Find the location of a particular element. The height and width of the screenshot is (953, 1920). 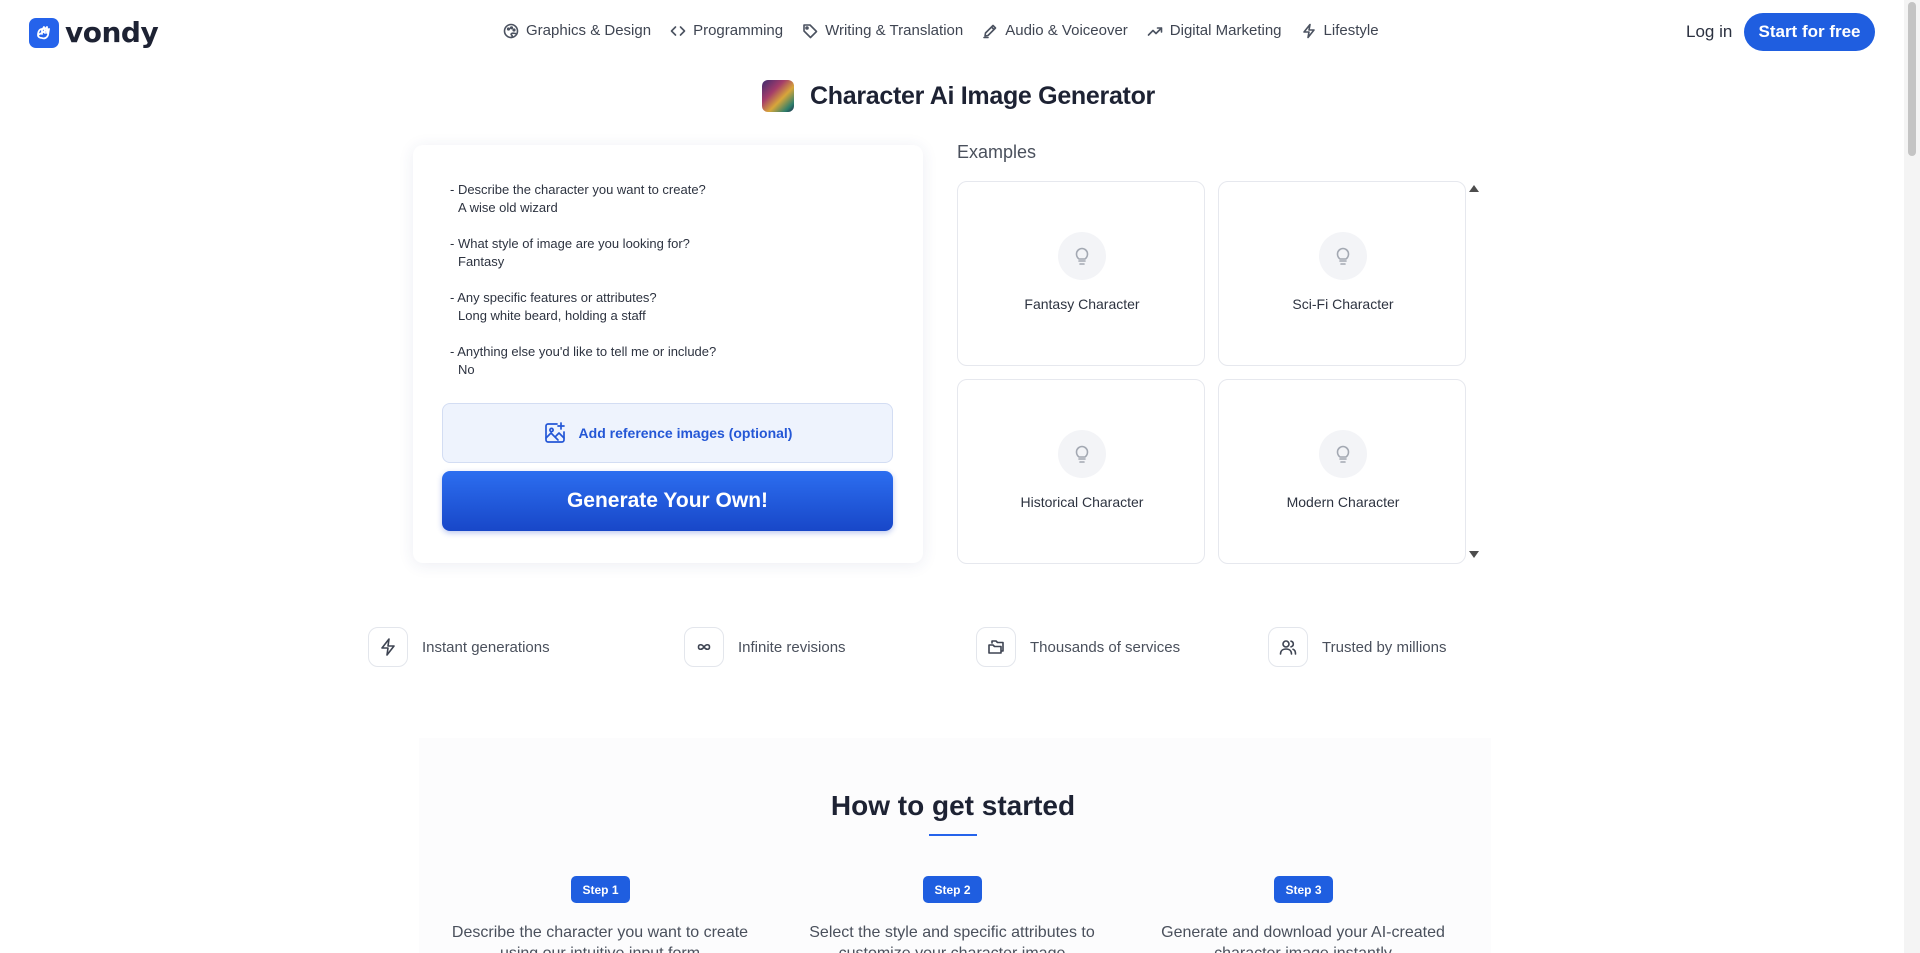

example-card-historical: Historical Character is located at coordinates (1081, 471).